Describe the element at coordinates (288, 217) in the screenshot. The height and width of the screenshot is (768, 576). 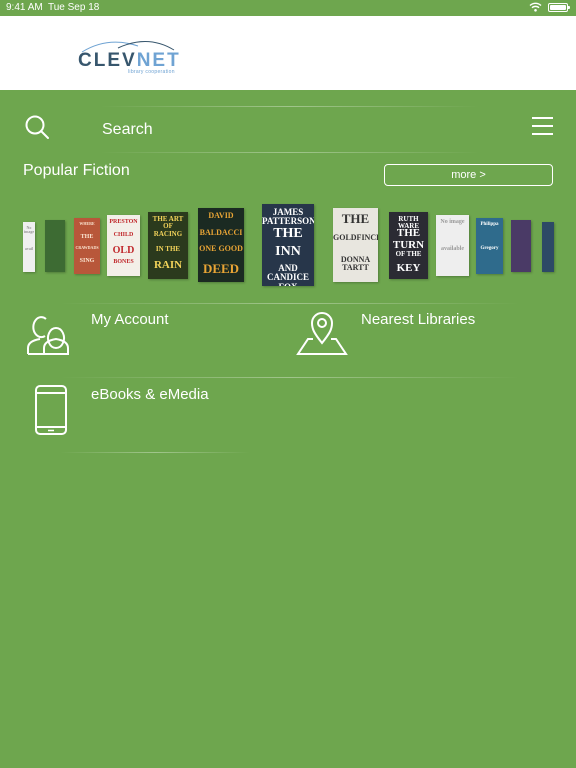
I see `book-cover-text: JAMES PATTERSON` at that location.